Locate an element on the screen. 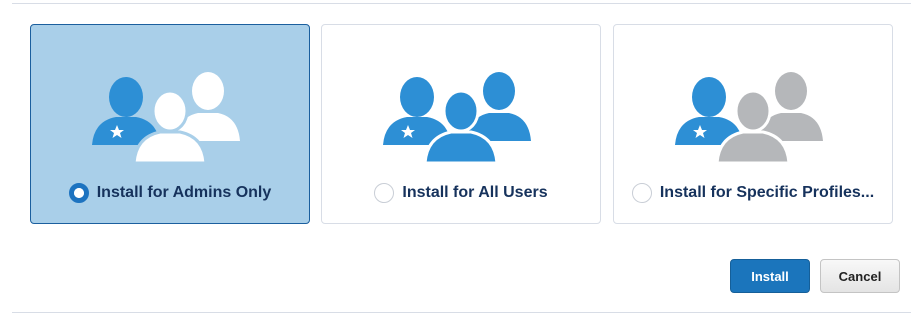 The height and width of the screenshot is (316, 923). radio-specific-profiles is located at coordinates (641, 193).